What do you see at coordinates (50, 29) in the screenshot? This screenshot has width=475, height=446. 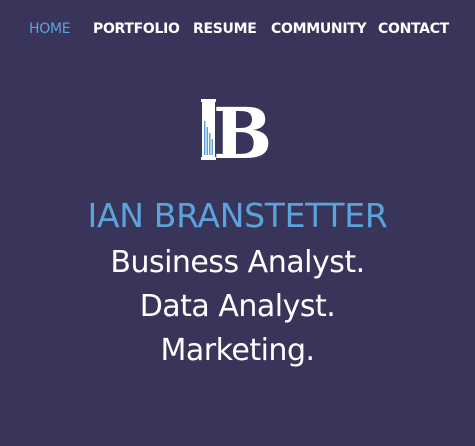 I see `nav-home-link: HOME` at bounding box center [50, 29].